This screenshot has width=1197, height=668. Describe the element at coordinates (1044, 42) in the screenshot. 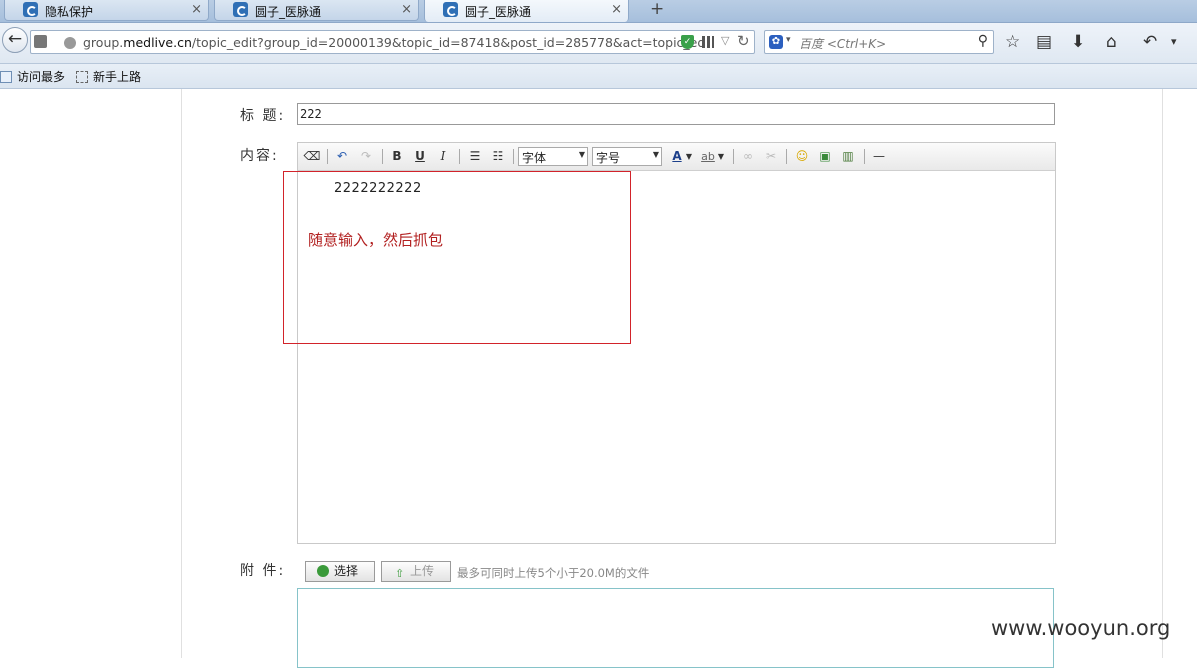

I see `bookmarks-list-icon: ▤` at that location.